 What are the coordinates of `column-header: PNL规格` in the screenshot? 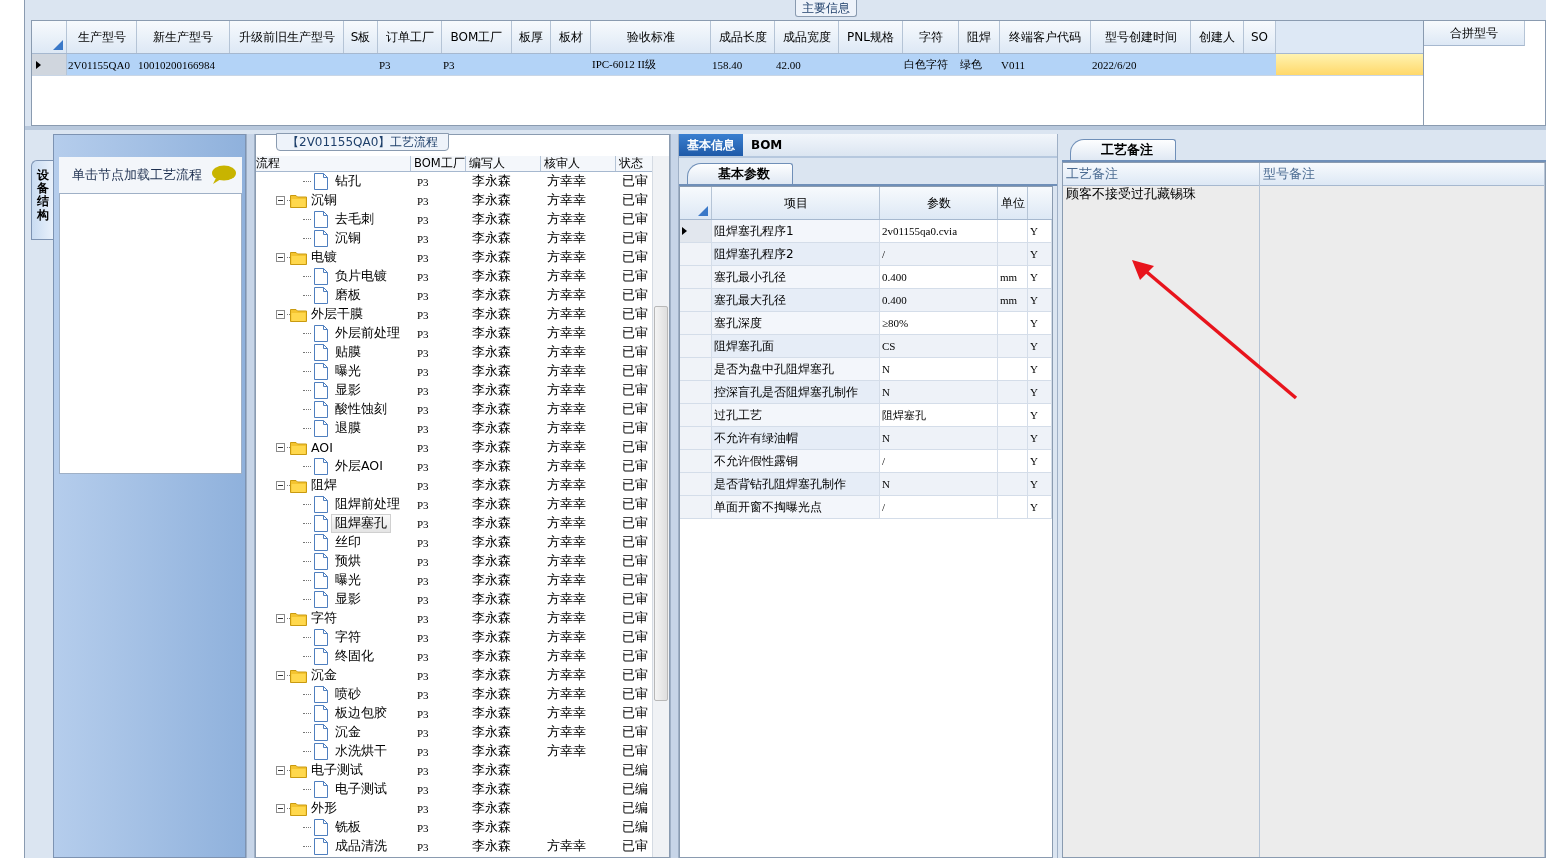 It's located at (871, 37).